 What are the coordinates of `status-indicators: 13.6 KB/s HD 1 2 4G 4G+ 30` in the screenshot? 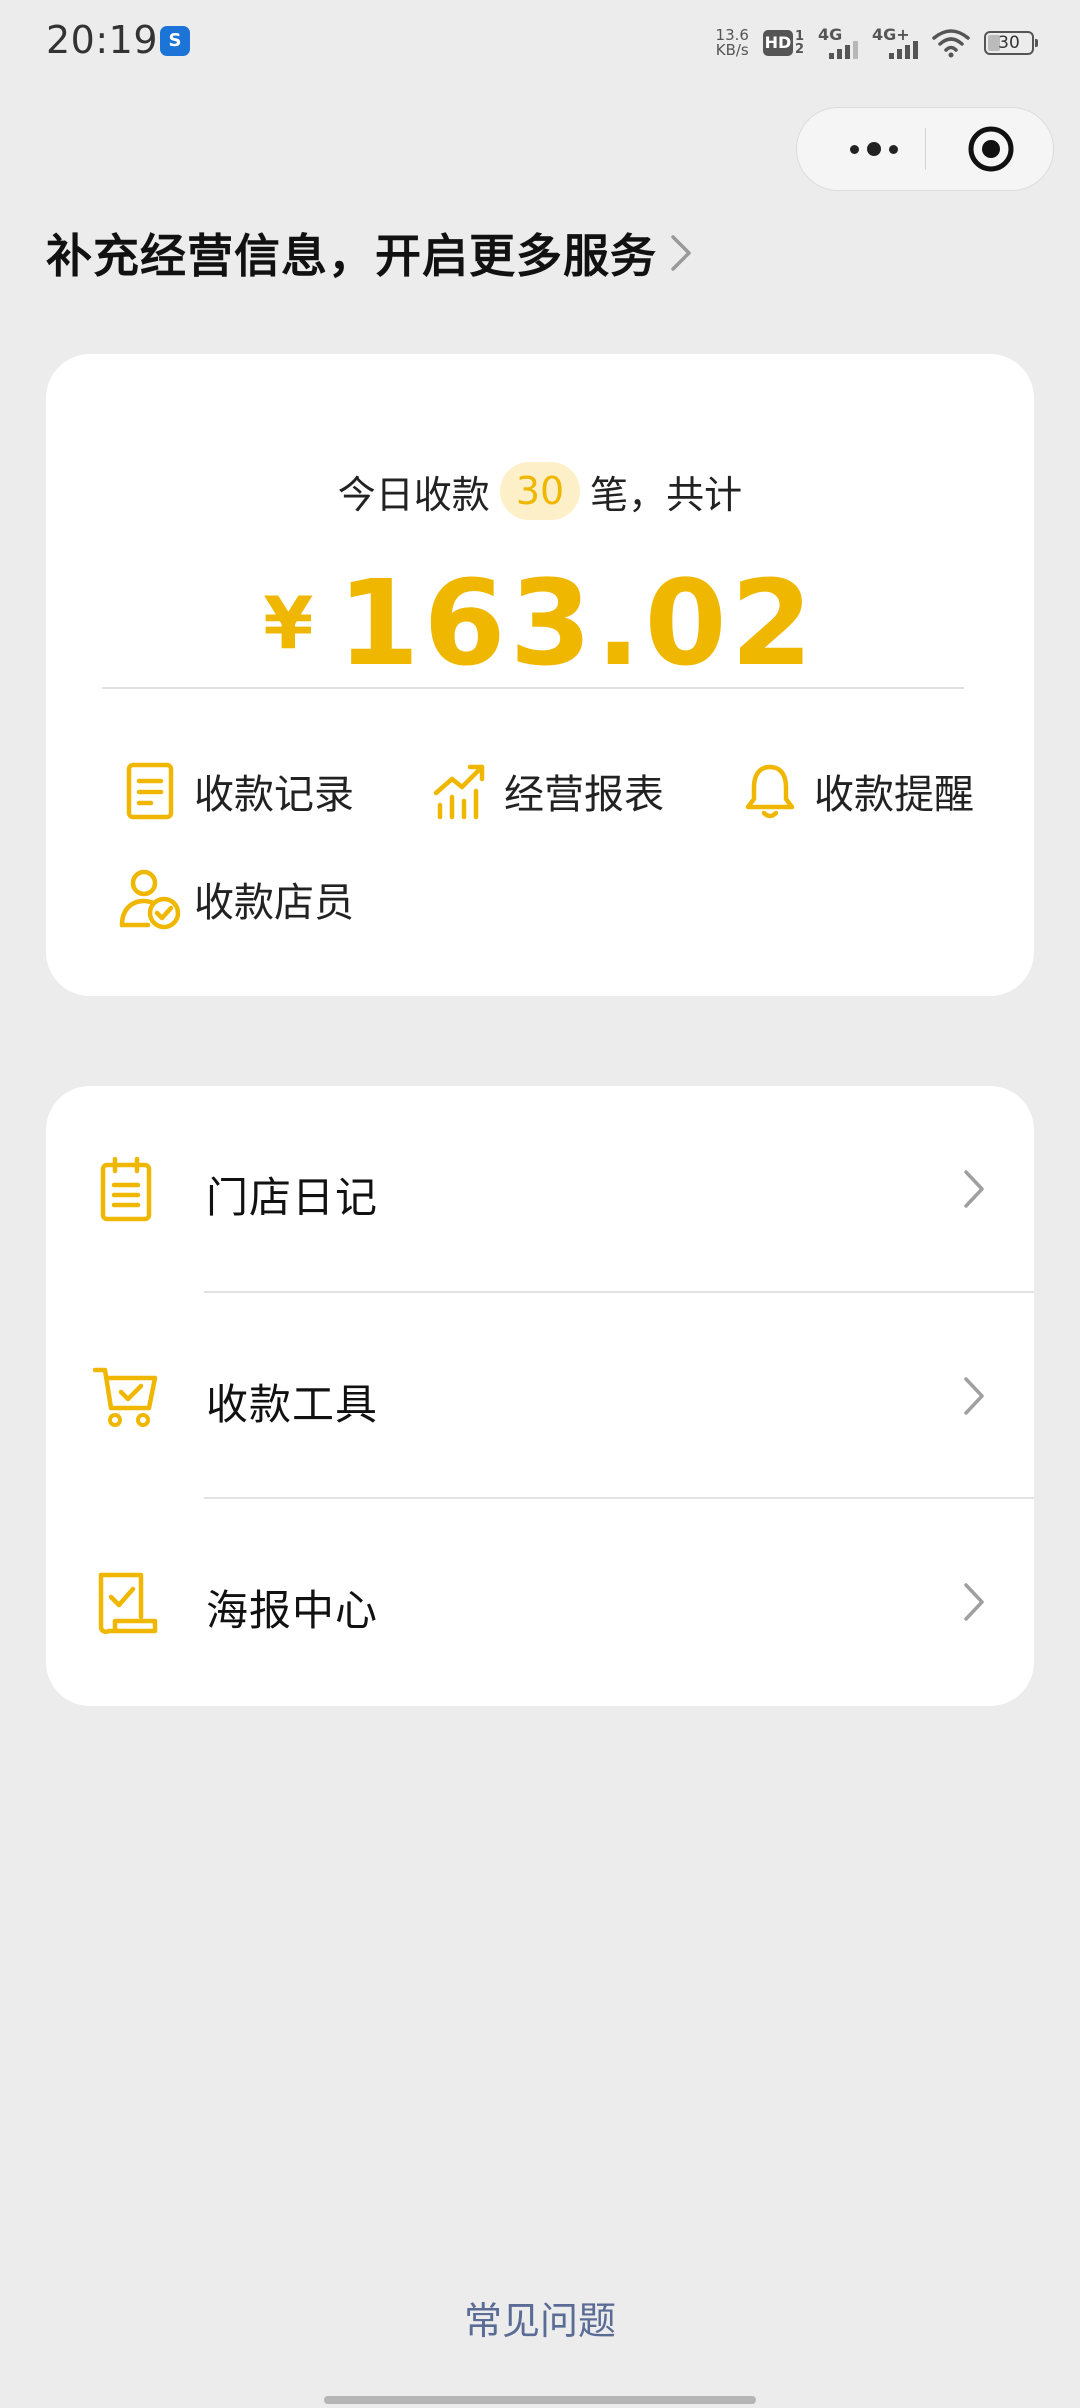 It's located at (877, 43).